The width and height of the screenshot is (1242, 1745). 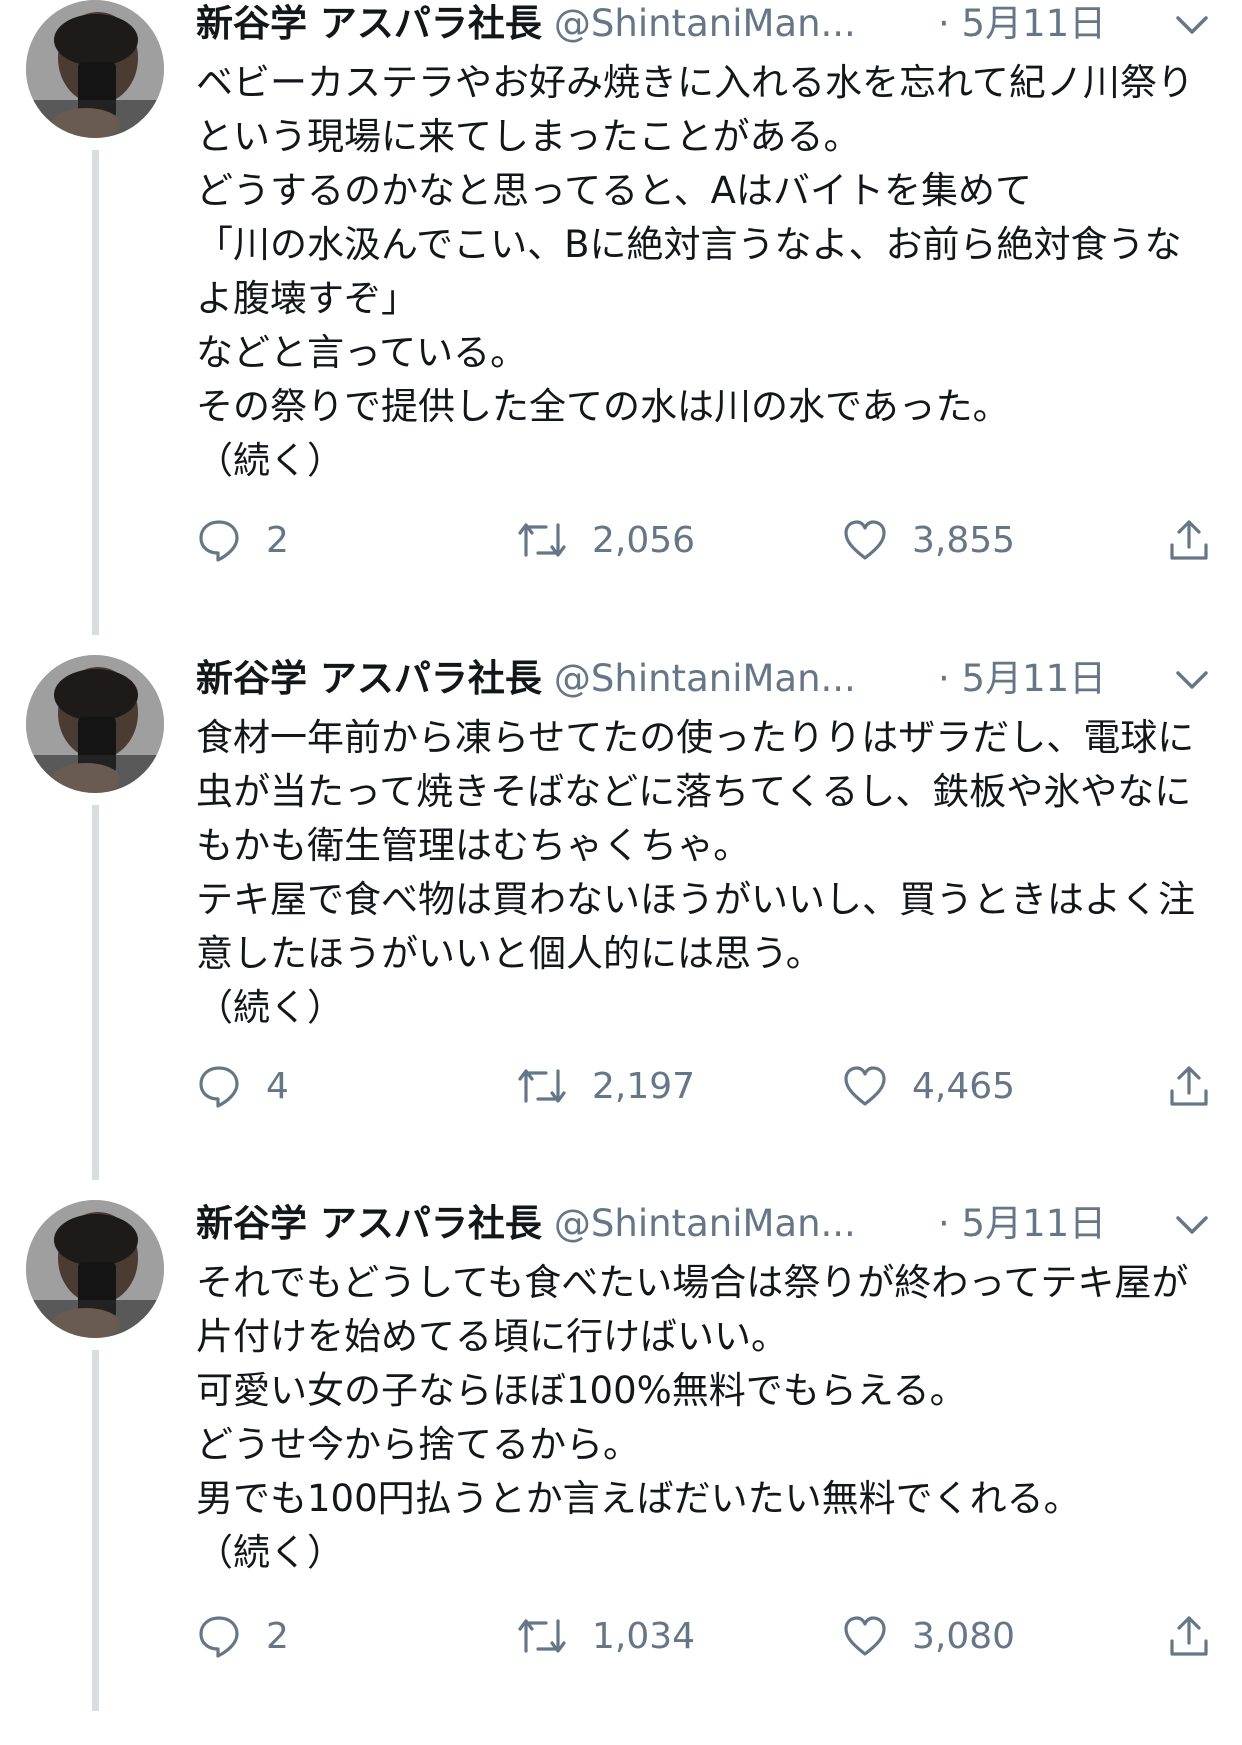 What do you see at coordinates (706, 1086) in the screenshot?
I see `tweet-actions: 4 2,197 4,465` at bounding box center [706, 1086].